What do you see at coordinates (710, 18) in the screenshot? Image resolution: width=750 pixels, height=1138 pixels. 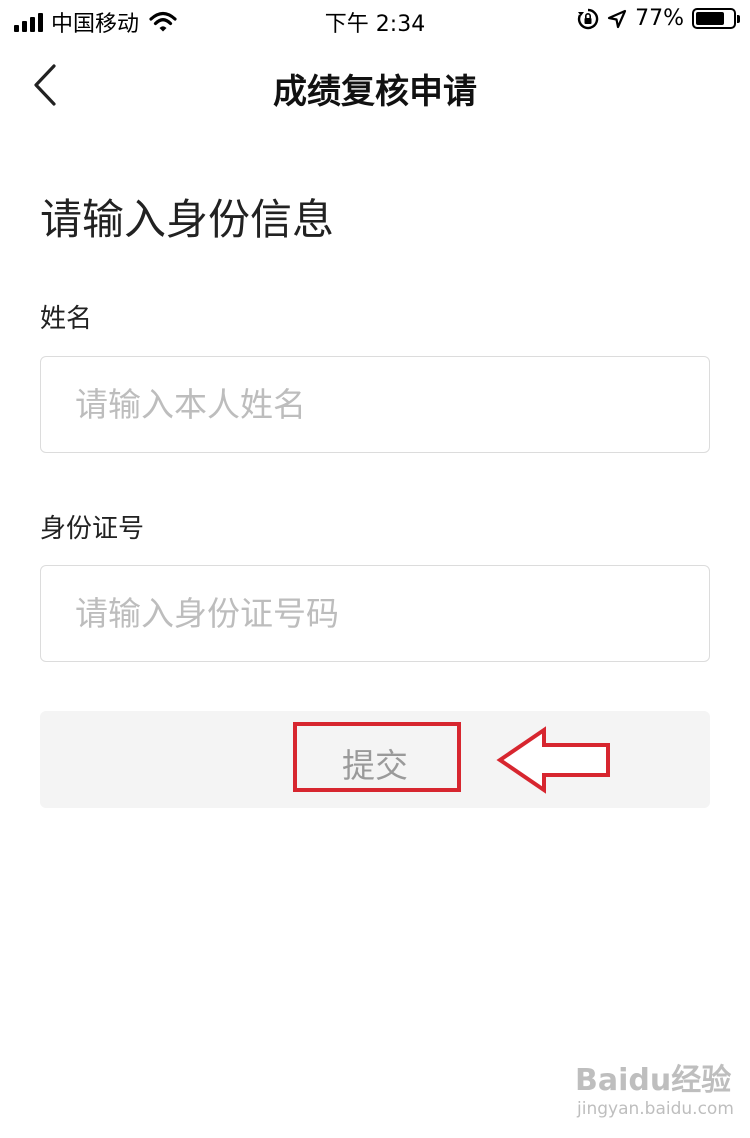 I see `battery-fill` at bounding box center [710, 18].